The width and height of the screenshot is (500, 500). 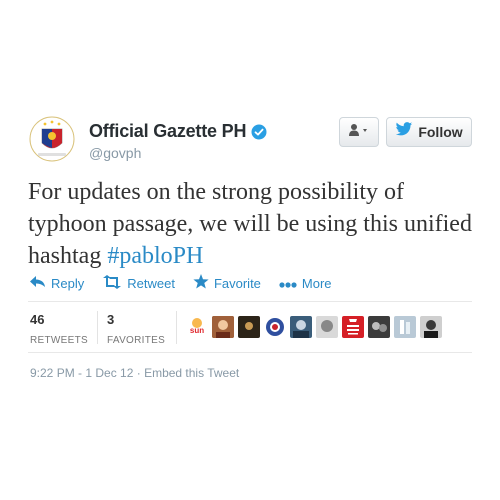 I want to click on favorites-count: 3, so click(x=111, y=319).